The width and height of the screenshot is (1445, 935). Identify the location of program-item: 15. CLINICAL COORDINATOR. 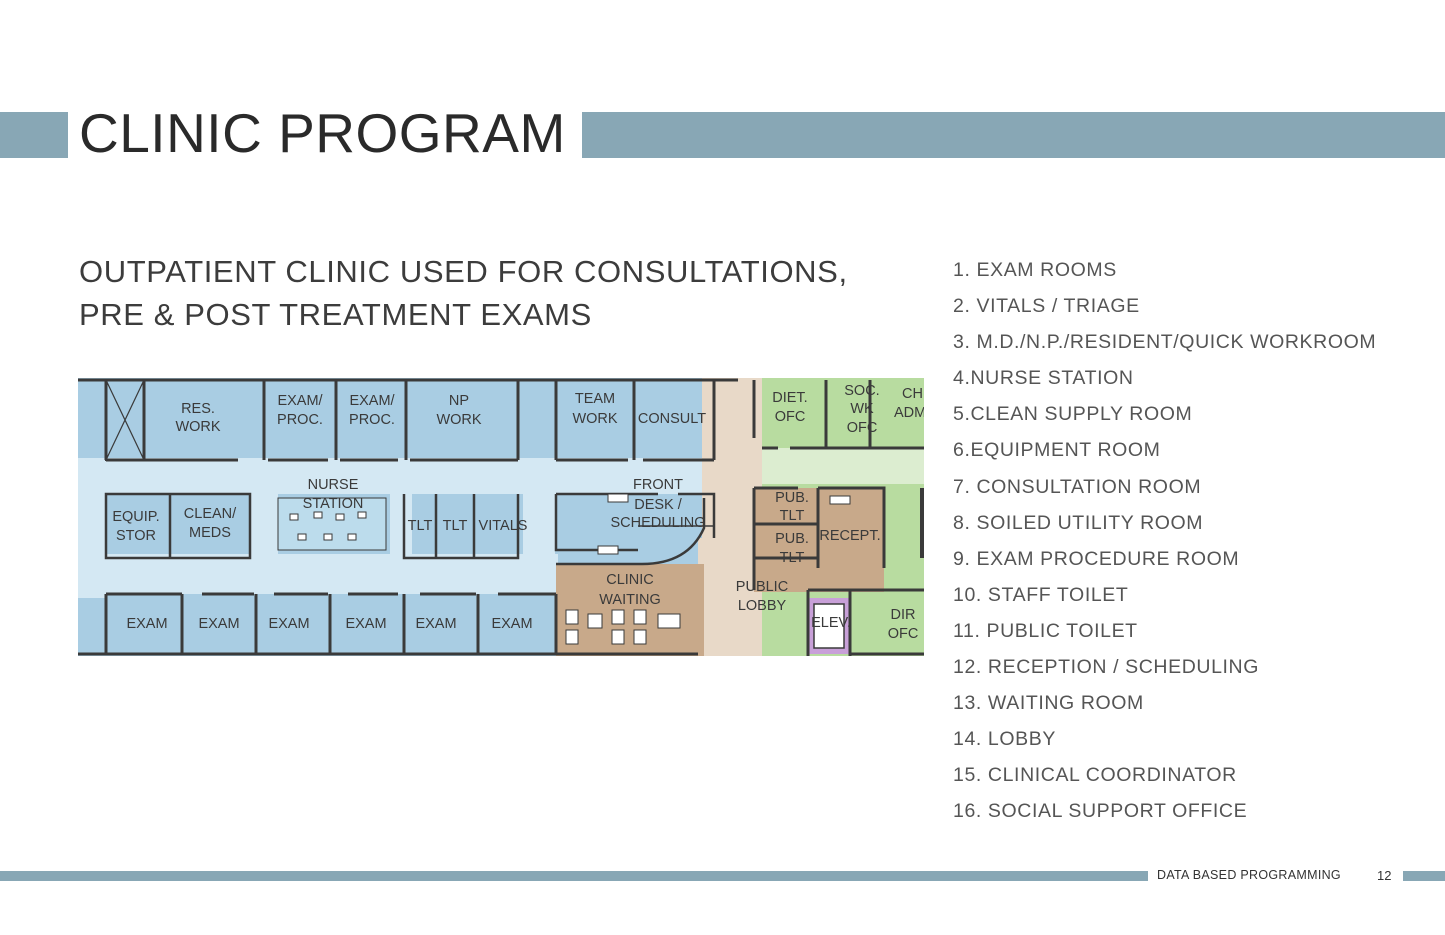
(1095, 775).